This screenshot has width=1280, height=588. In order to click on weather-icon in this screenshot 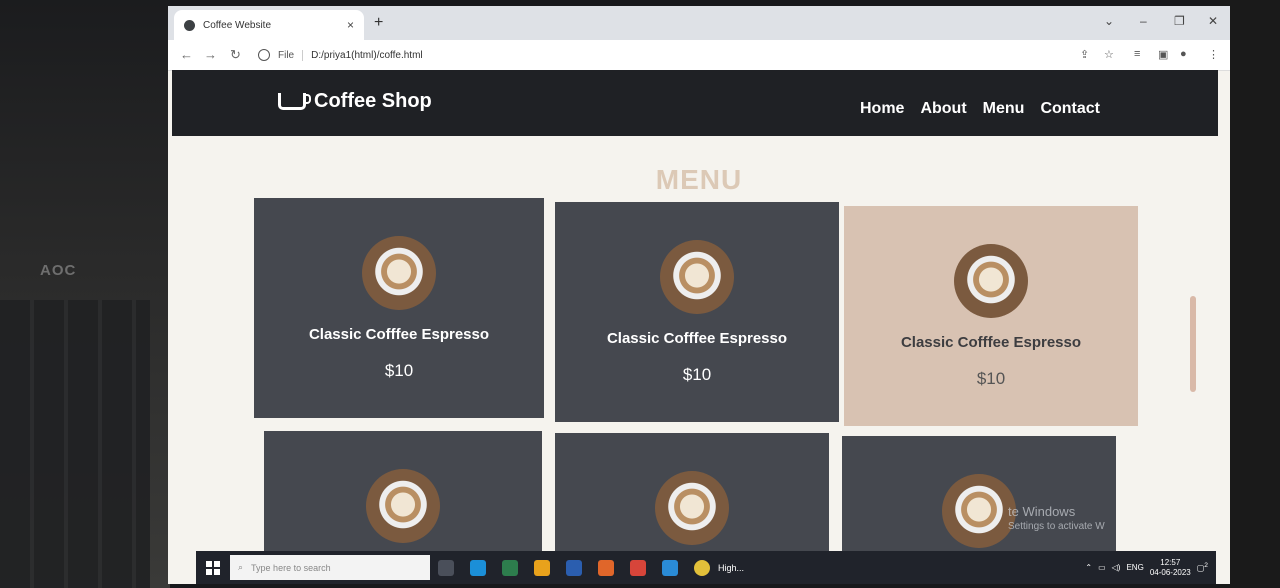, I will do `click(702, 567)`.